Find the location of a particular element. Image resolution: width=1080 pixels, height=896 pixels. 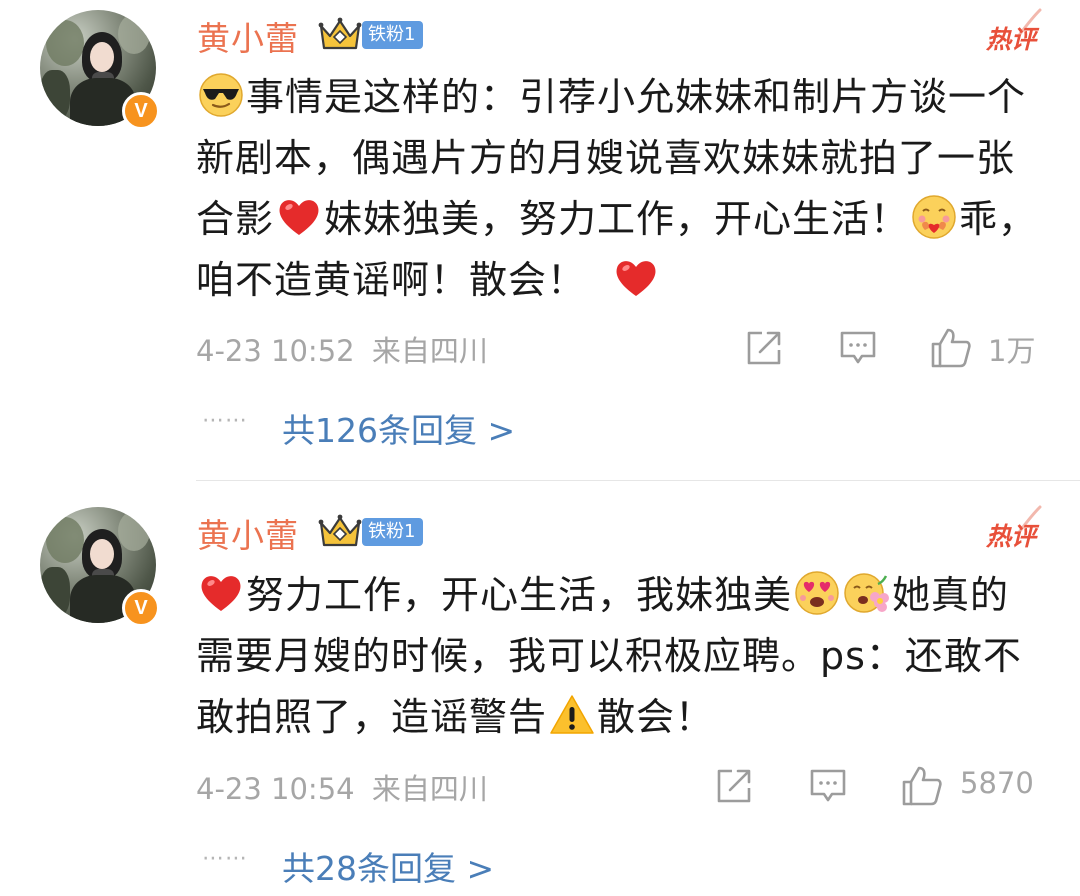

location: 来自四川 is located at coordinates (429, 789).